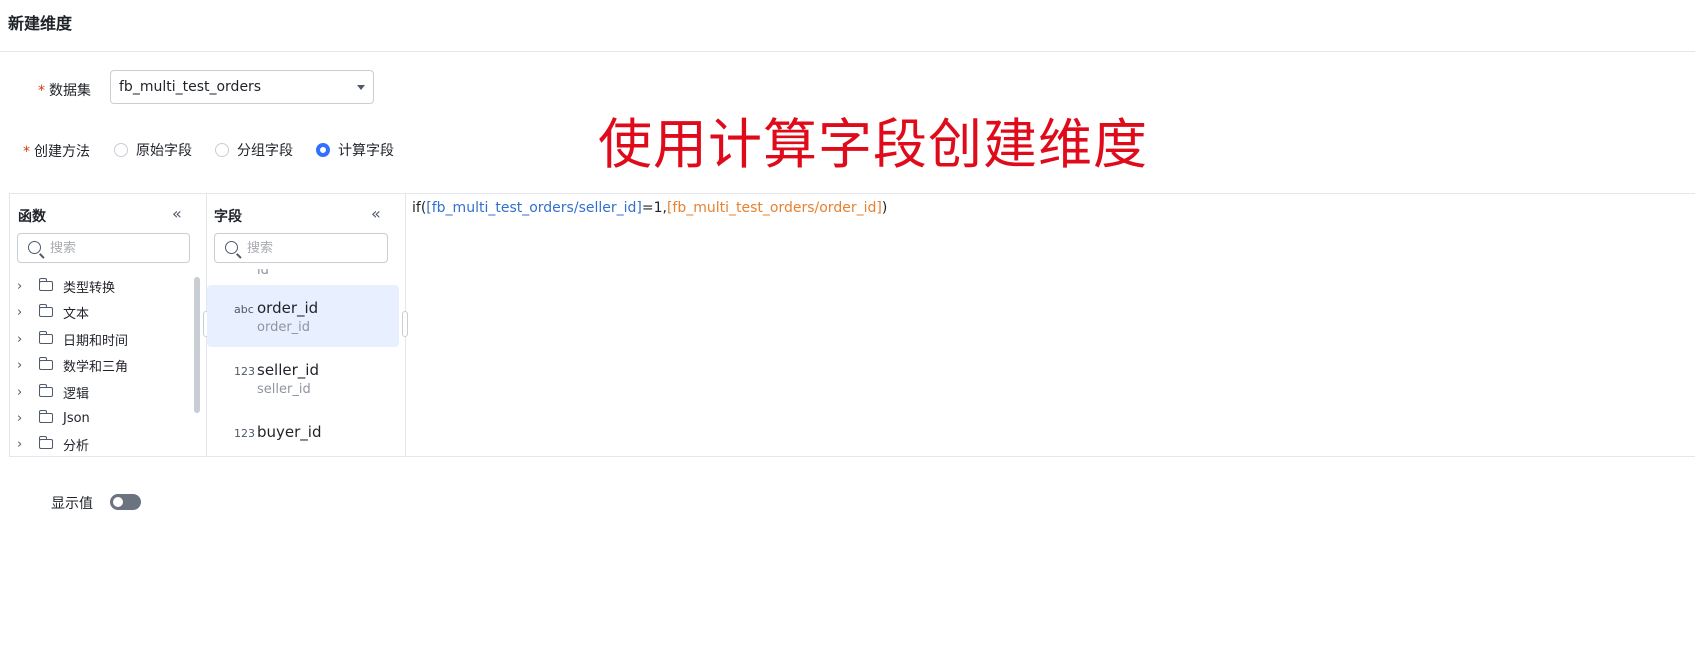  What do you see at coordinates (654, 208) in the screenshot?
I see `formula-token-operator: =1,` at bounding box center [654, 208].